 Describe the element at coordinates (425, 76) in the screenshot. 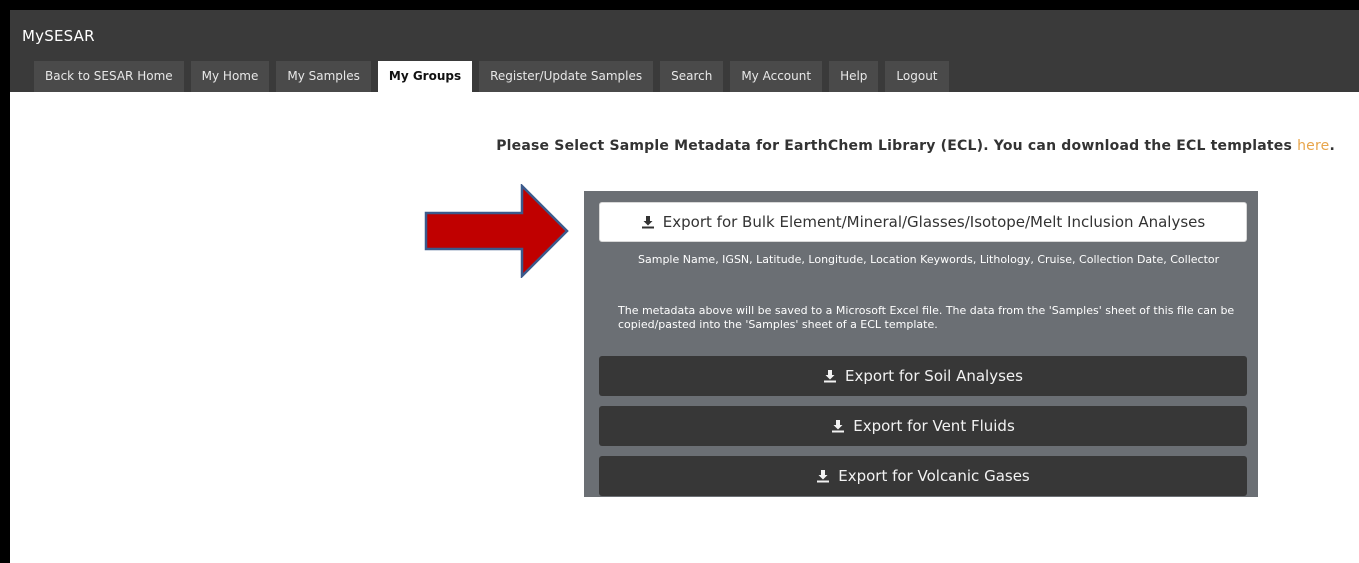

I see `tab-my-groups: My Groups` at that location.